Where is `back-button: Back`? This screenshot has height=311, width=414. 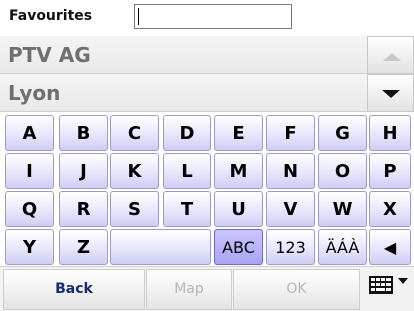 back-button: Back is located at coordinates (74, 289).